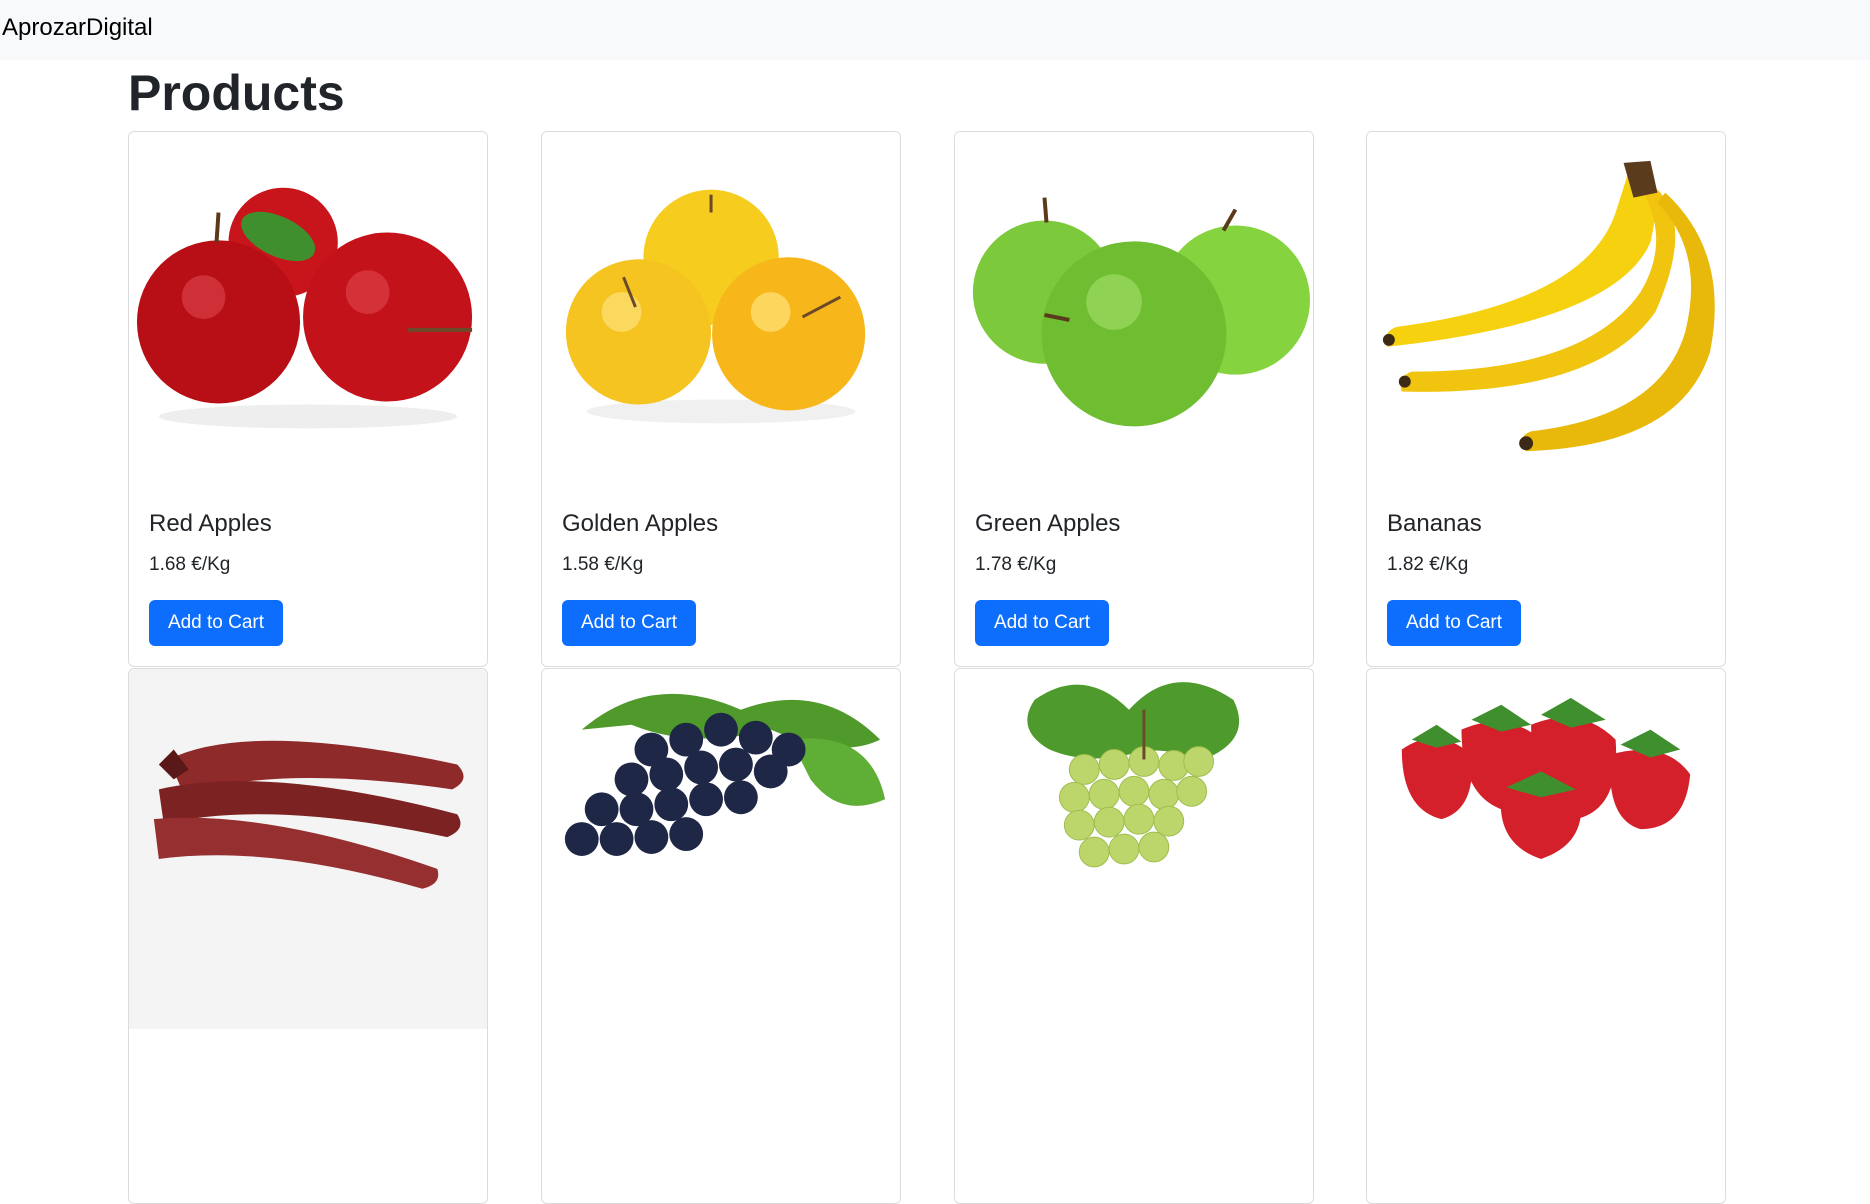 The height and width of the screenshot is (1204, 1870). What do you see at coordinates (935, 30) in the screenshot?
I see `navbar: AprozarDigital` at bounding box center [935, 30].